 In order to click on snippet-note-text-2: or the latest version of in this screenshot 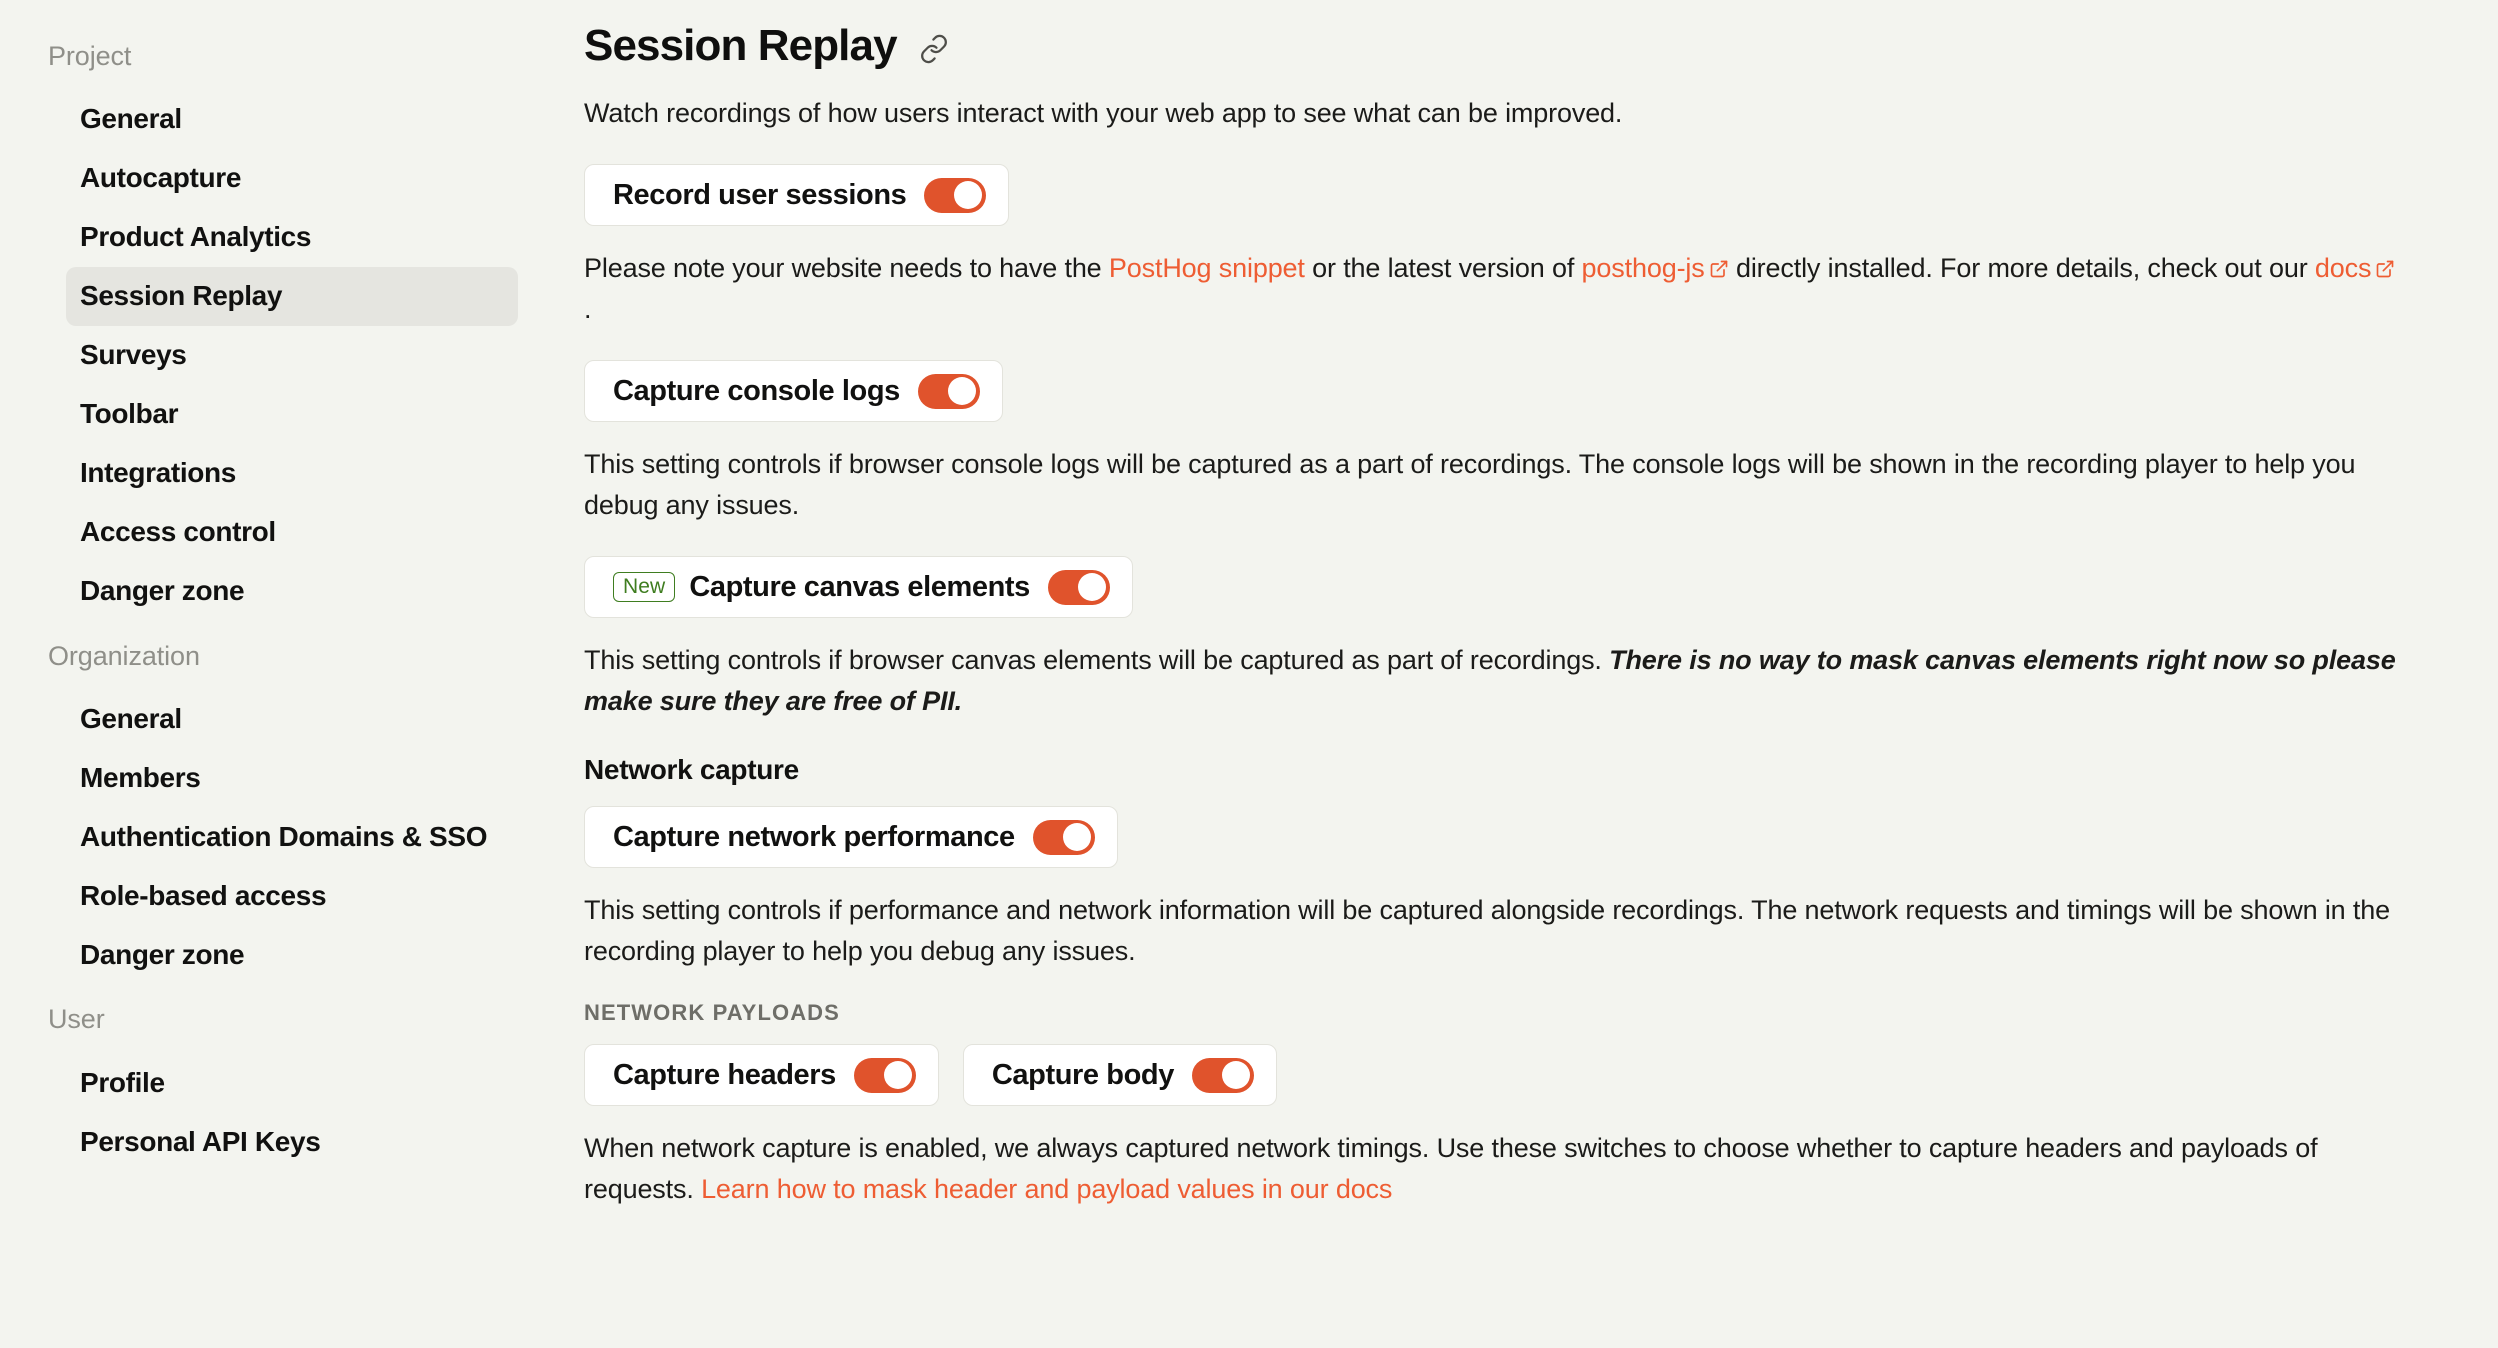, I will do `click(1443, 268)`.